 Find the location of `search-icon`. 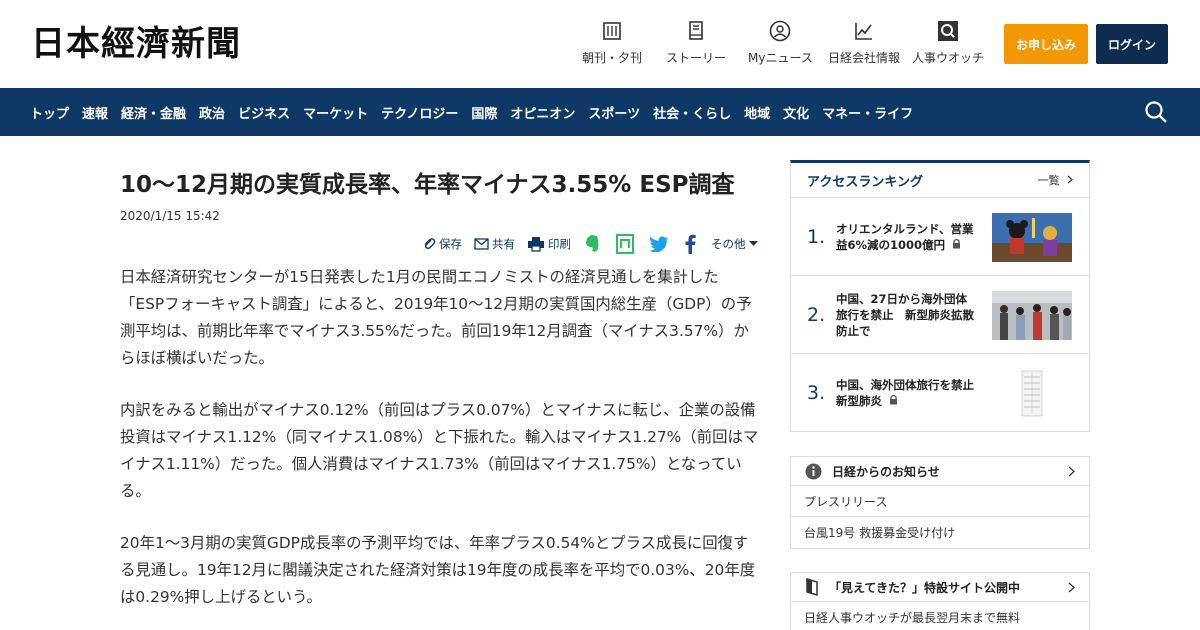

search-icon is located at coordinates (1156, 112).